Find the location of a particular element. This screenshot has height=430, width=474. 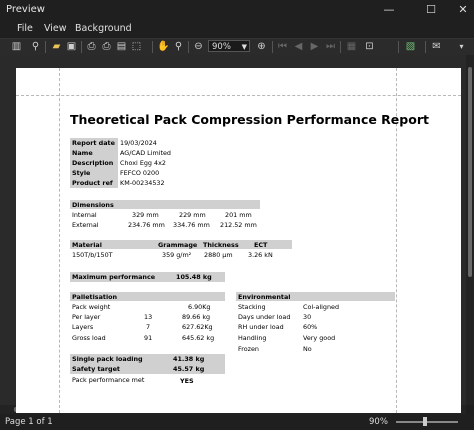

single-pack-loading-value: 41.38 kg is located at coordinates (189, 359).